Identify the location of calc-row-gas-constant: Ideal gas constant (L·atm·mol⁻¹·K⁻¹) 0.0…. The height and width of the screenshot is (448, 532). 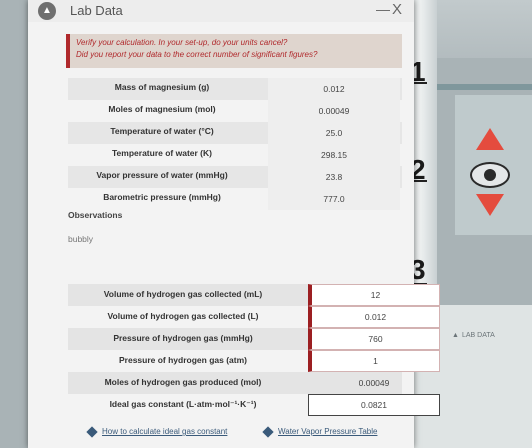
(254, 405).